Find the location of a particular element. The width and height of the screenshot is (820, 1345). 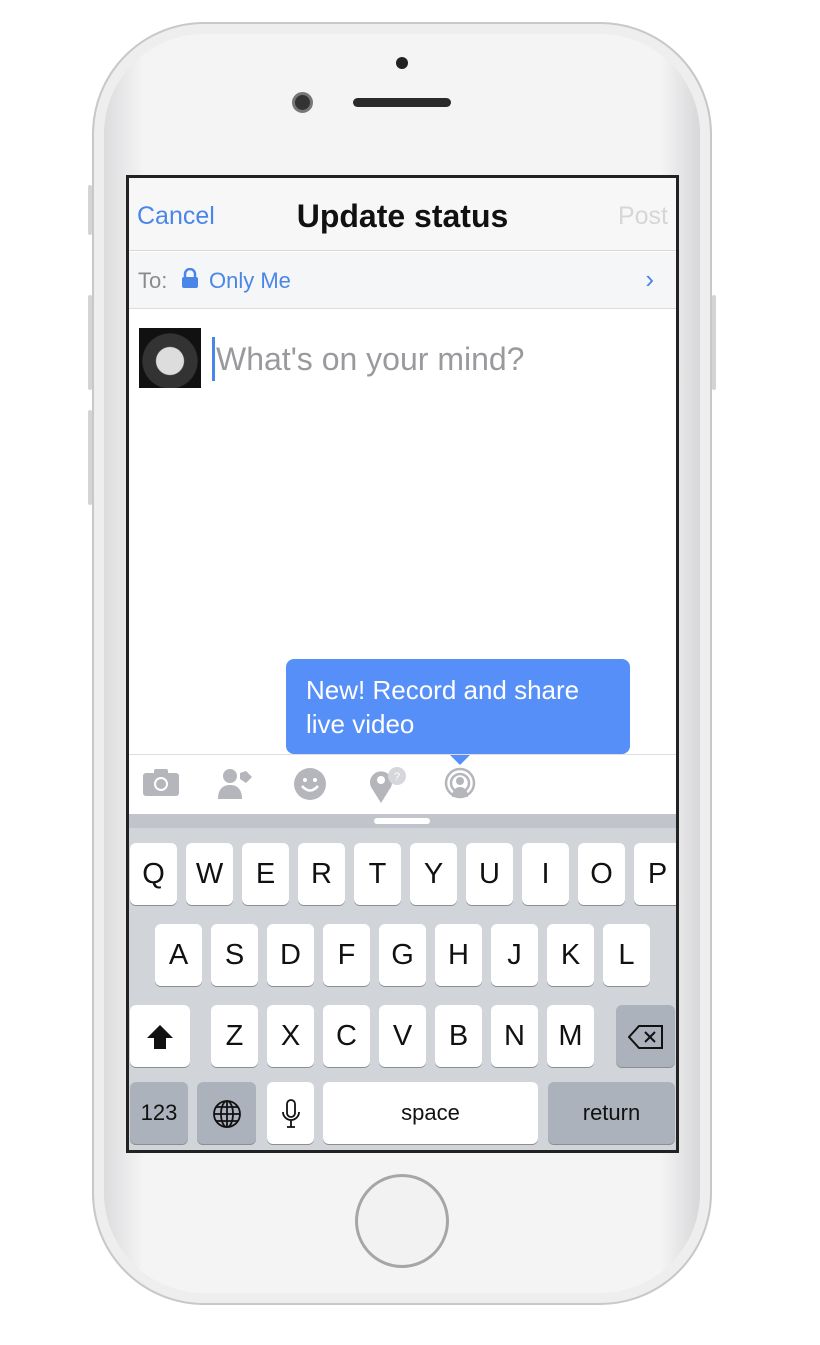

key-h: H is located at coordinates (458, 955).